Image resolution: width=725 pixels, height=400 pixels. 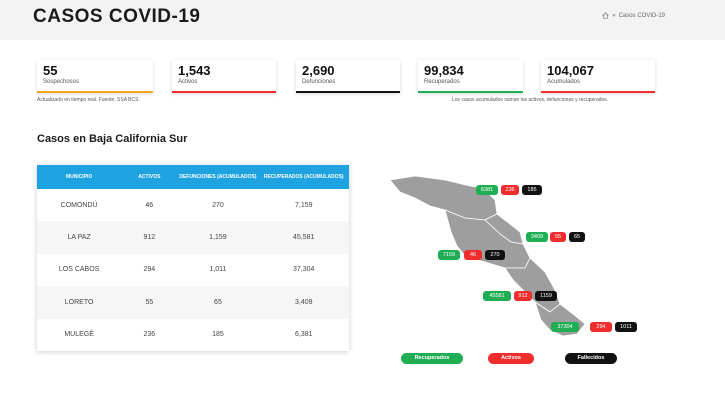 I want to click on page-title: CASOS COVID-19, so click(x=117, y=16).